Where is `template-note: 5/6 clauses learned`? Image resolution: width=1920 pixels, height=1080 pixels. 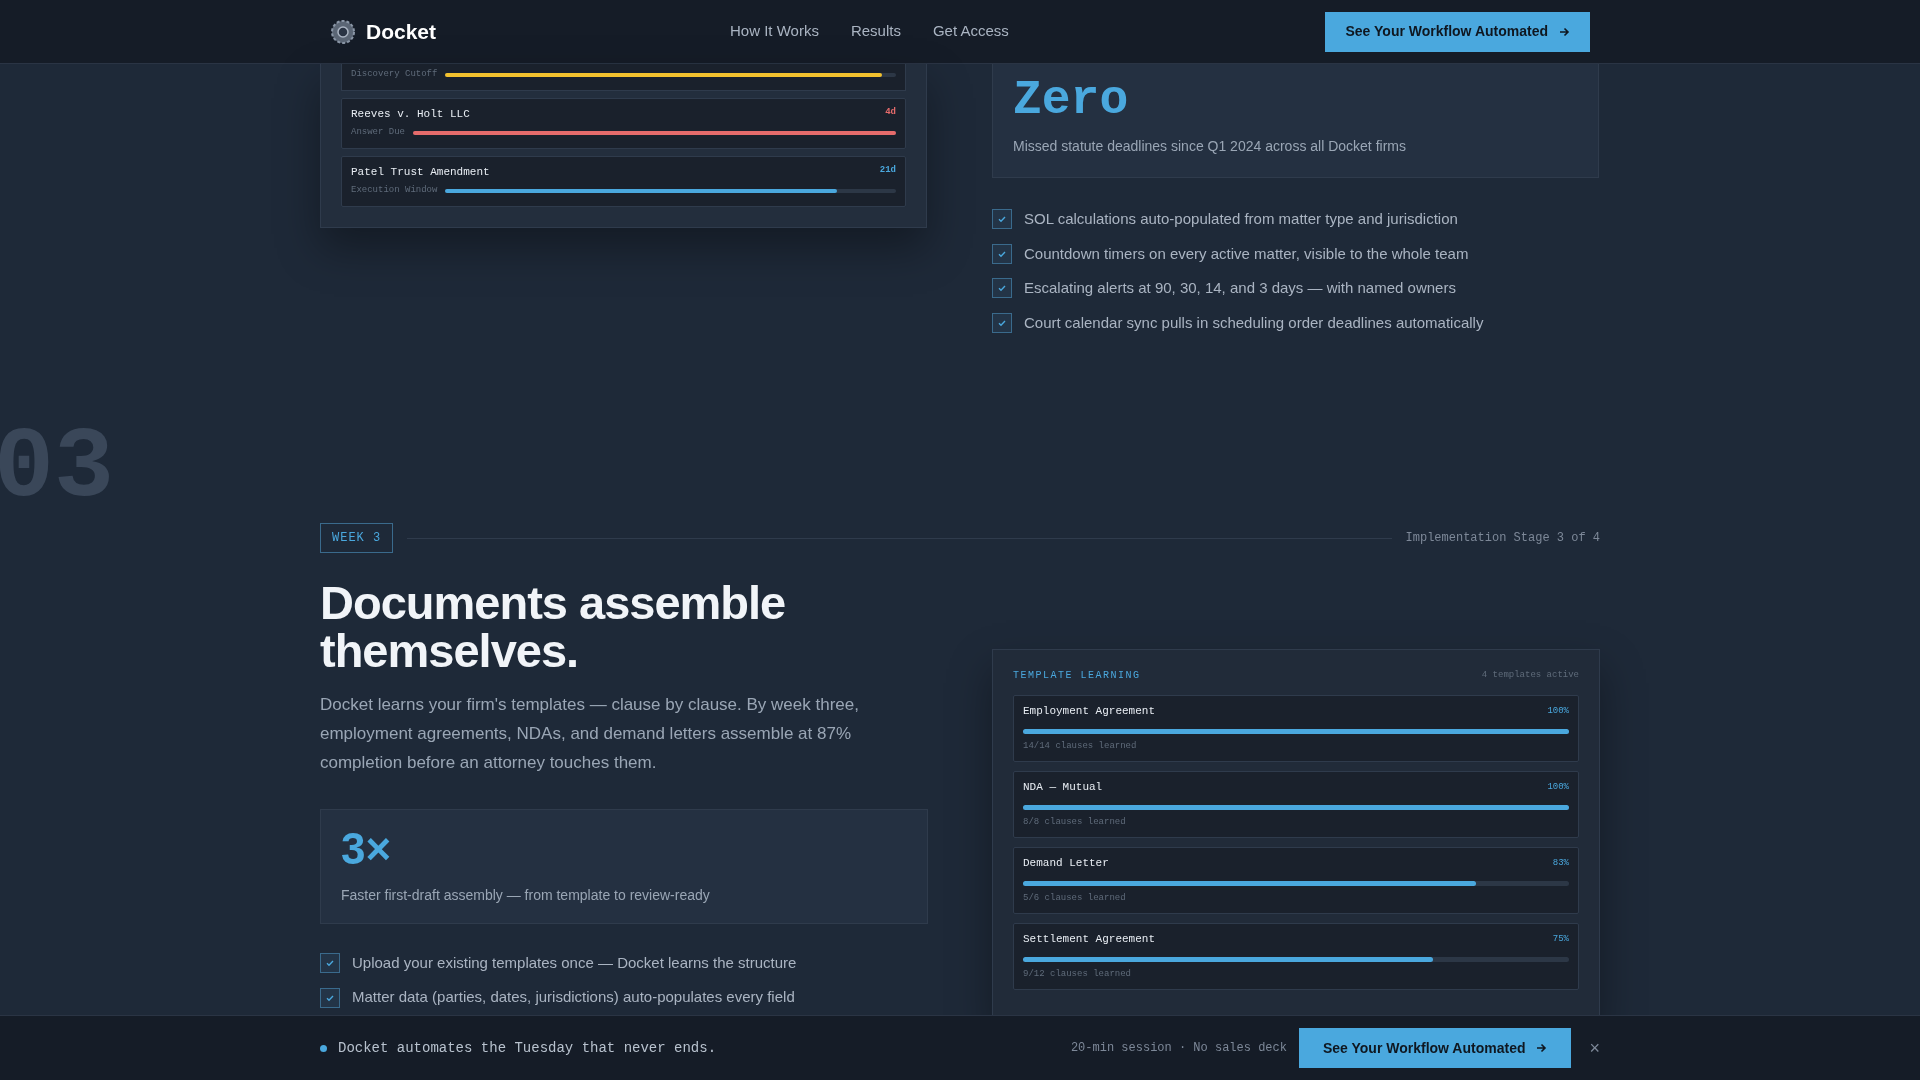 template-note: 5/6 clauses learned is located at coordinates (1075, 898).